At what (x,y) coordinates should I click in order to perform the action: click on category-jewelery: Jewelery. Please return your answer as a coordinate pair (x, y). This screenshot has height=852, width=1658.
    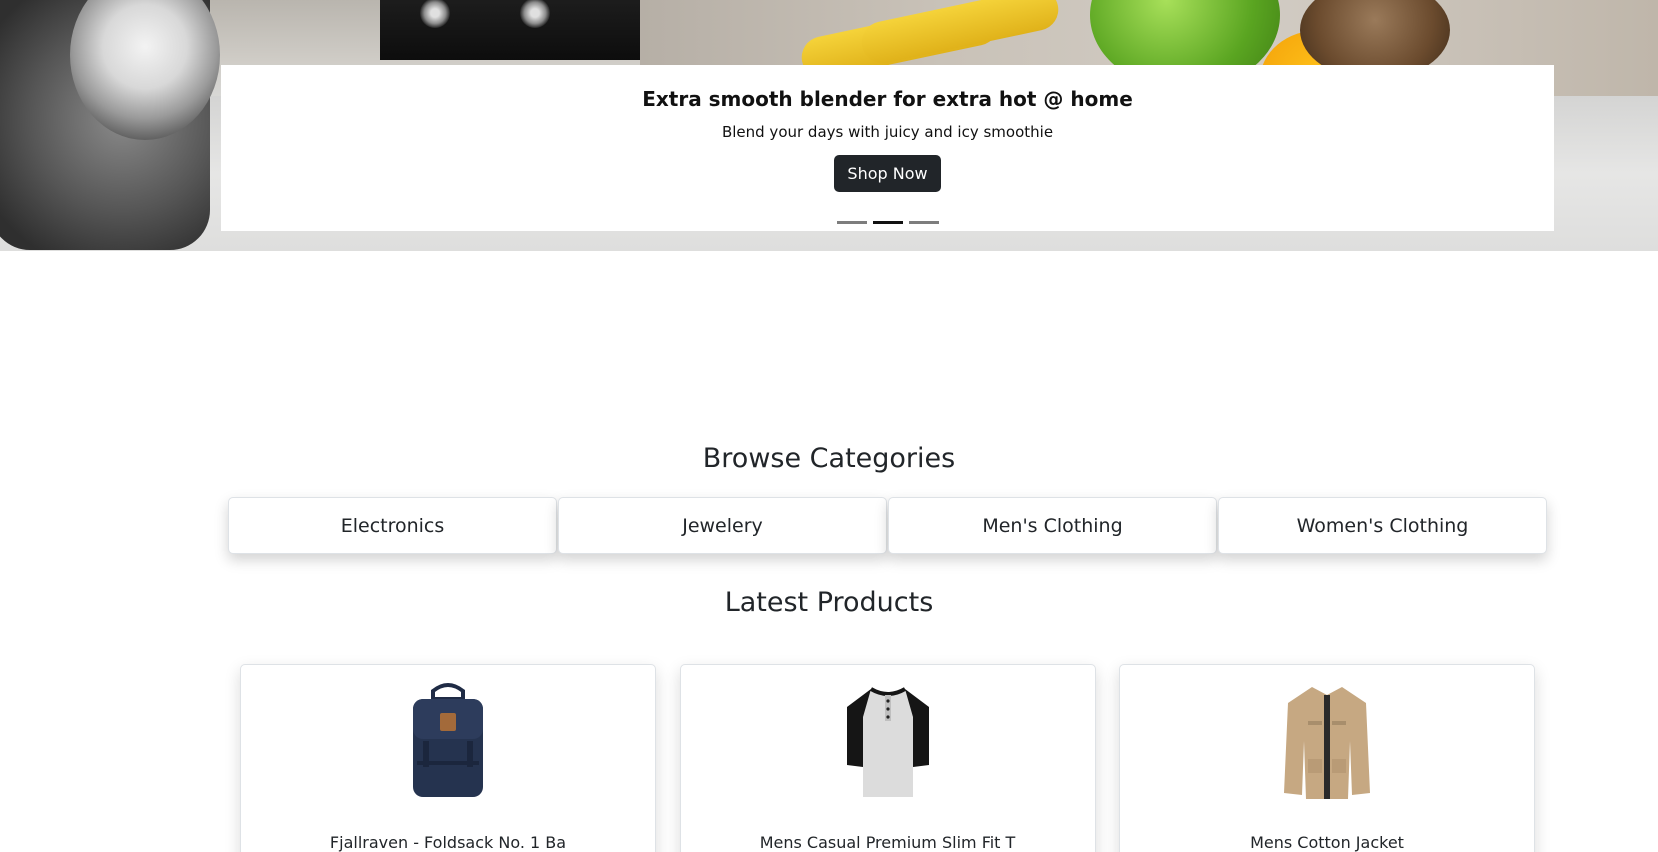
    Looking at the image, I should click on (722, 525).